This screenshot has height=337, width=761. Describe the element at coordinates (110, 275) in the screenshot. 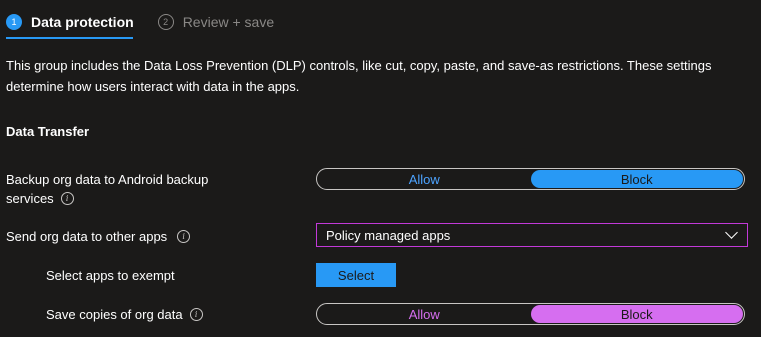

I see `exempt-label: Select apps to exempt` at that location.